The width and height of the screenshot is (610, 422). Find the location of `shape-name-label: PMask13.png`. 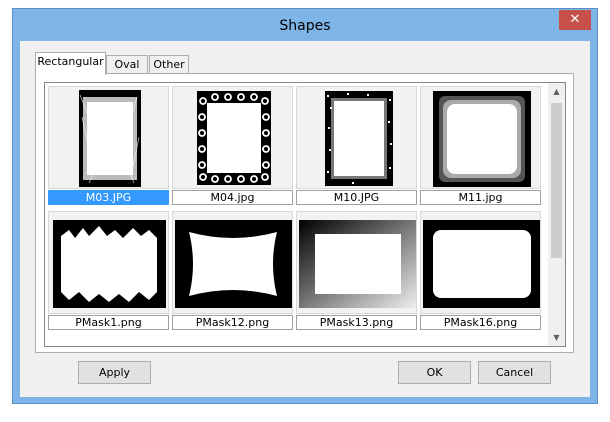

shape-name-label: PMask13.png is located at coordinates (356, 322).